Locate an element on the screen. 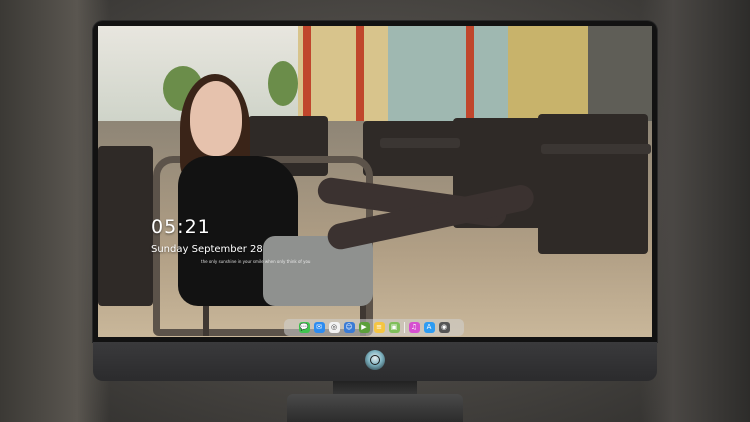 The height and width of the screenshot is (422, 750). wallpaper-tree is located at coordinates (283, 83).